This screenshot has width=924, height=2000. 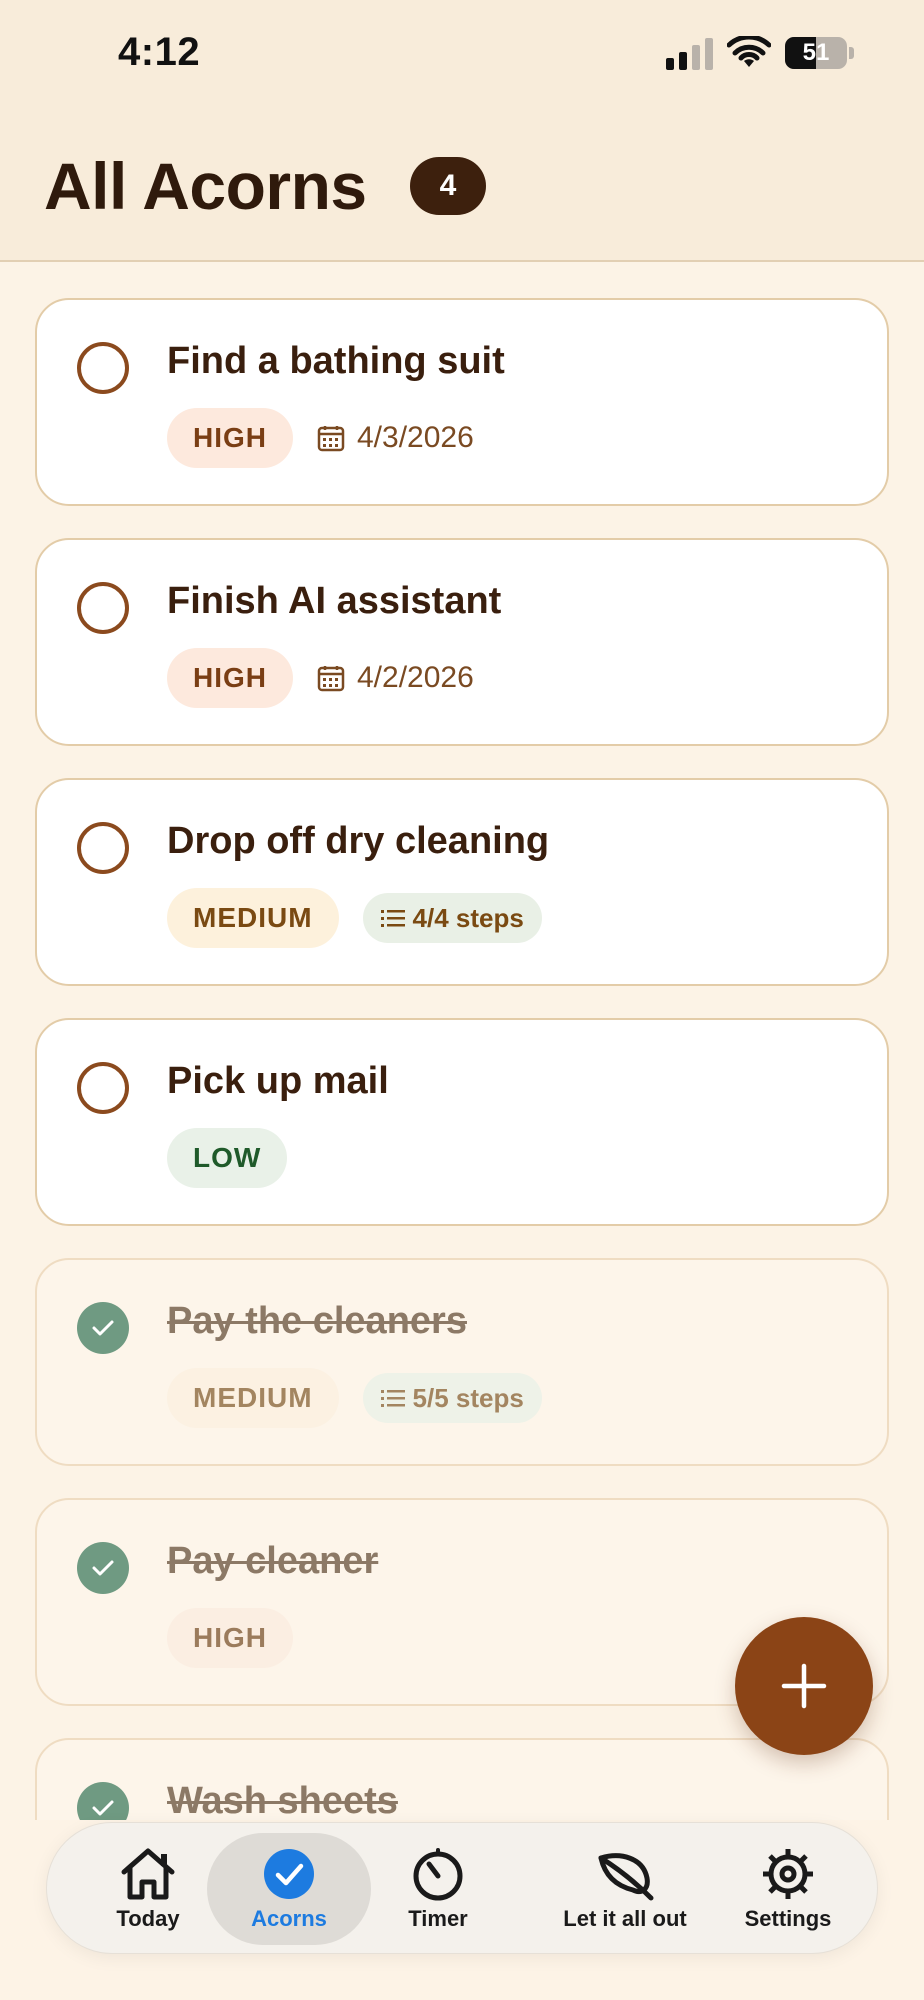 I want to click on battery-percent: 51, so click(x=816, y=52).